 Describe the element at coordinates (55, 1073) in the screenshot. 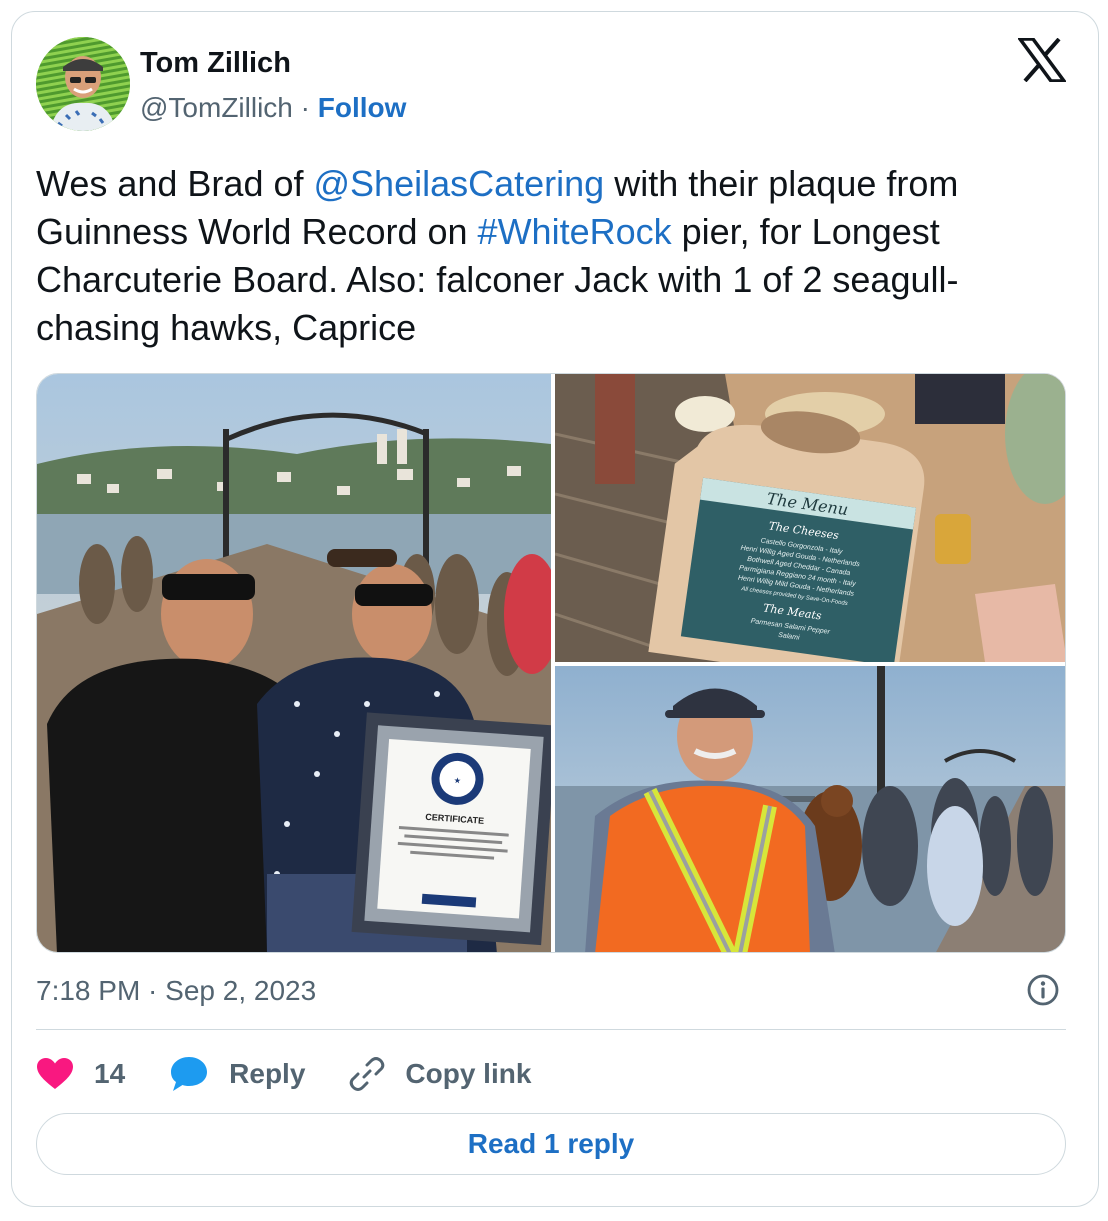

I see `heart-icon` at that location.